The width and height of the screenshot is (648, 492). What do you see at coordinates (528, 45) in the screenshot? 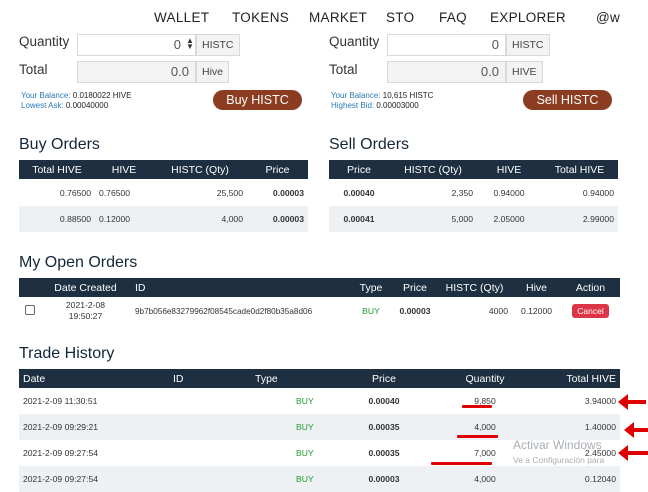
I see `sell-quantity-unit: HISTC` at bounding box center [528, 45].